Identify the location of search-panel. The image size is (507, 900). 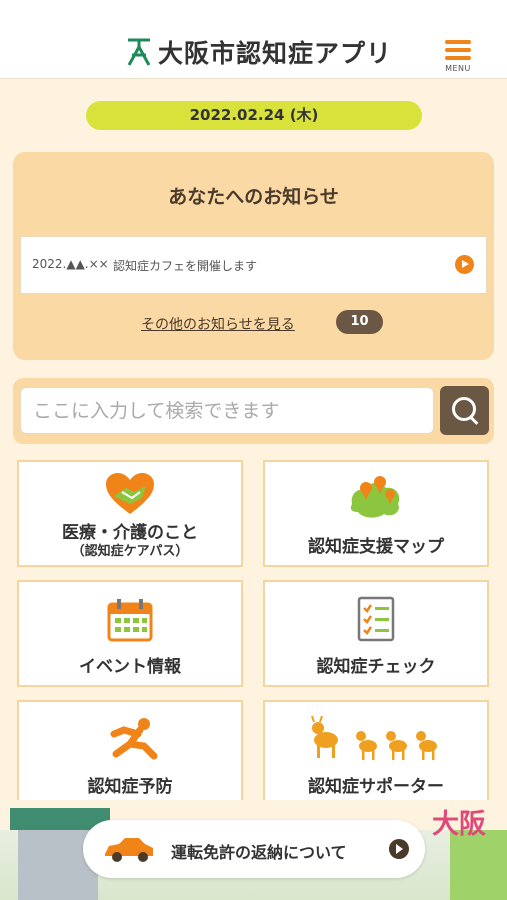
(253, 411).